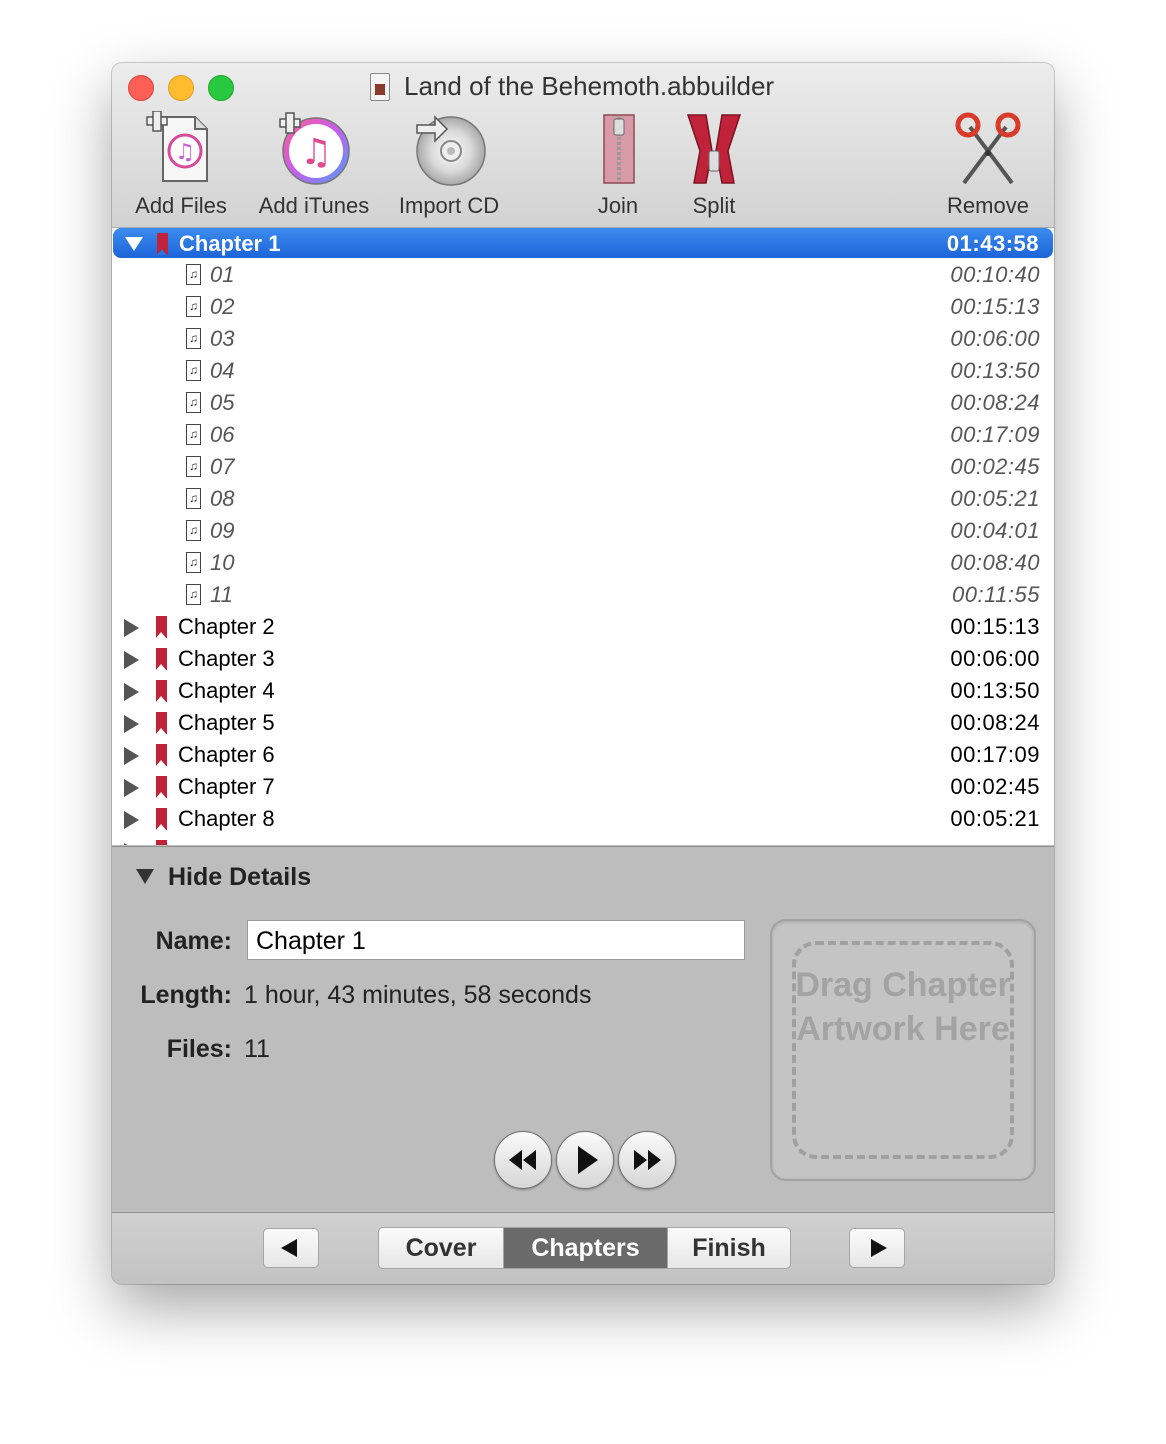  Describe the element at coordinates (903, 1007) in the screenshot. I see `artwork-placeholder-text: Drag Chapter Artwork Here` at that location.